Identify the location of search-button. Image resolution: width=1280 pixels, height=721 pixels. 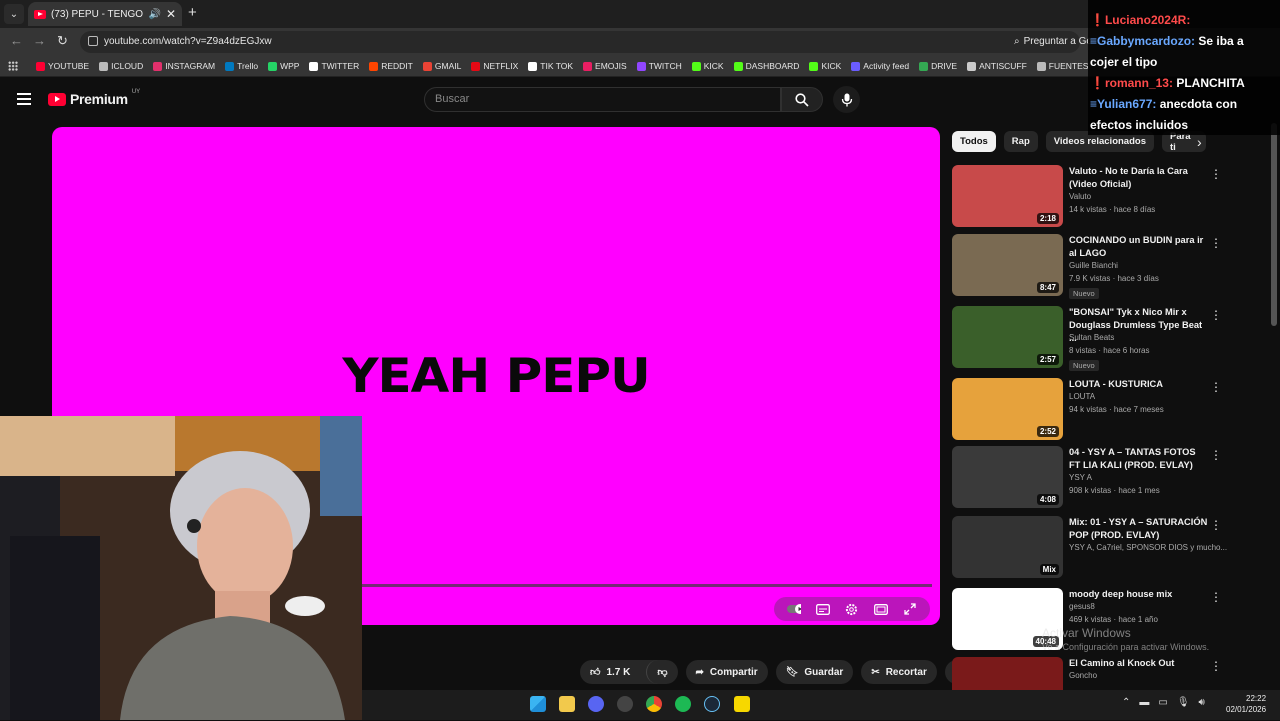
(802, 99).